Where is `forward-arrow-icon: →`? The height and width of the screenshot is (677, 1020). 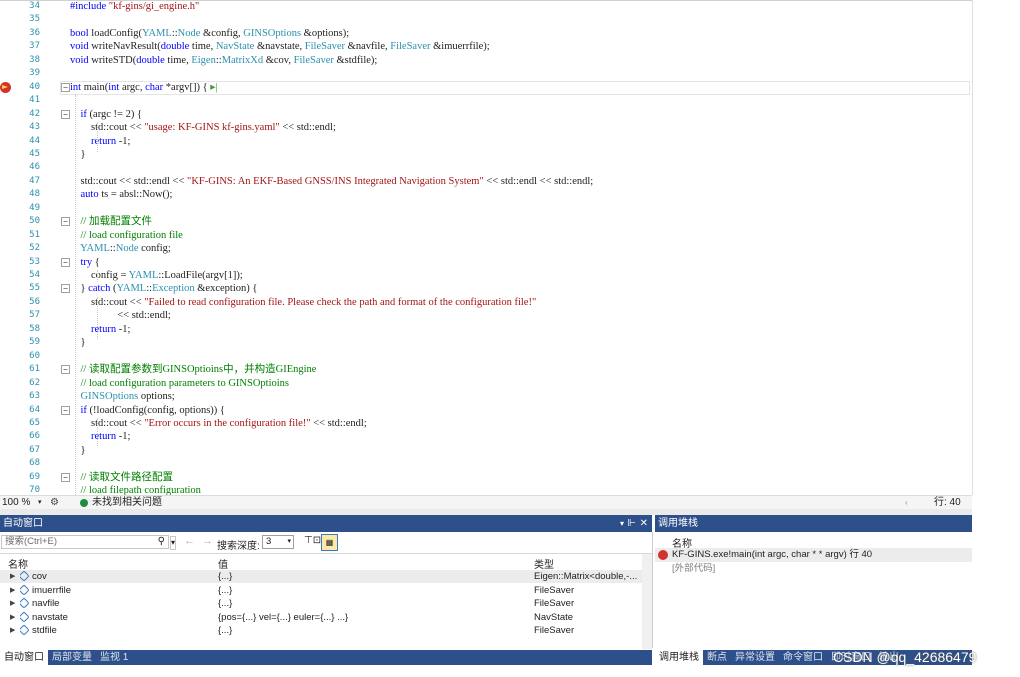
forward-arrow-icon: → is located at coordinates (207, 541).